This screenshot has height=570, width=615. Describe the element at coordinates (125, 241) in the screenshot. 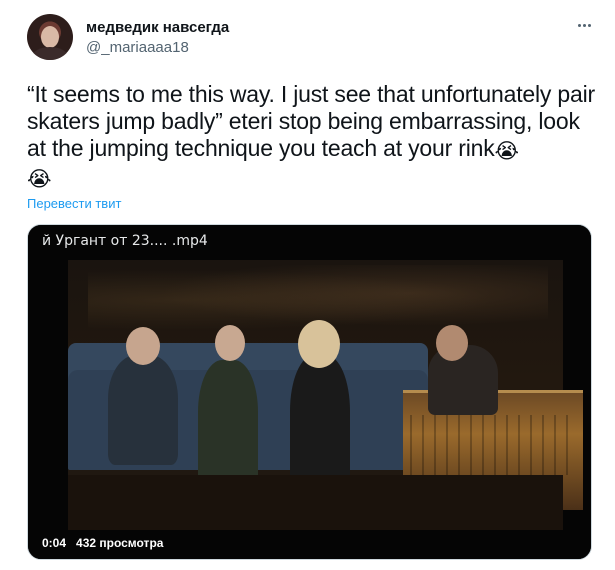

I see `video-title: й Ургант от 23.... .mp4` at that location.